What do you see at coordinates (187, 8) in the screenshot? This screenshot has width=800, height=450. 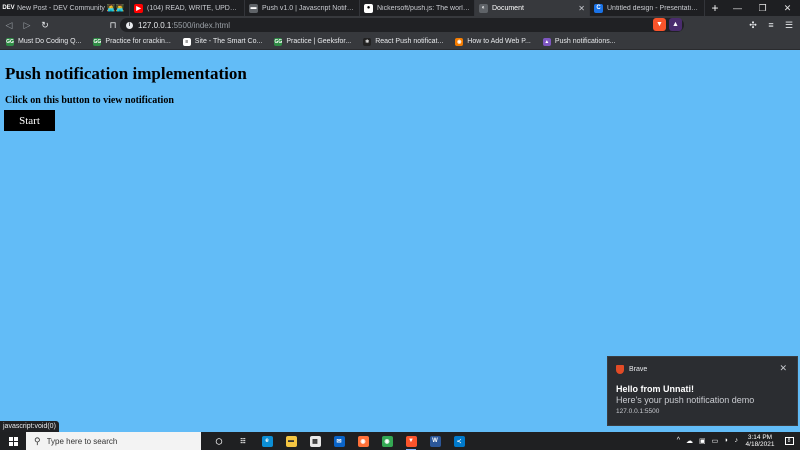 I see `browser-tab: ▶ (104) READ, WRITE, UPDATE, DELE` at bounding box center [187, 8].